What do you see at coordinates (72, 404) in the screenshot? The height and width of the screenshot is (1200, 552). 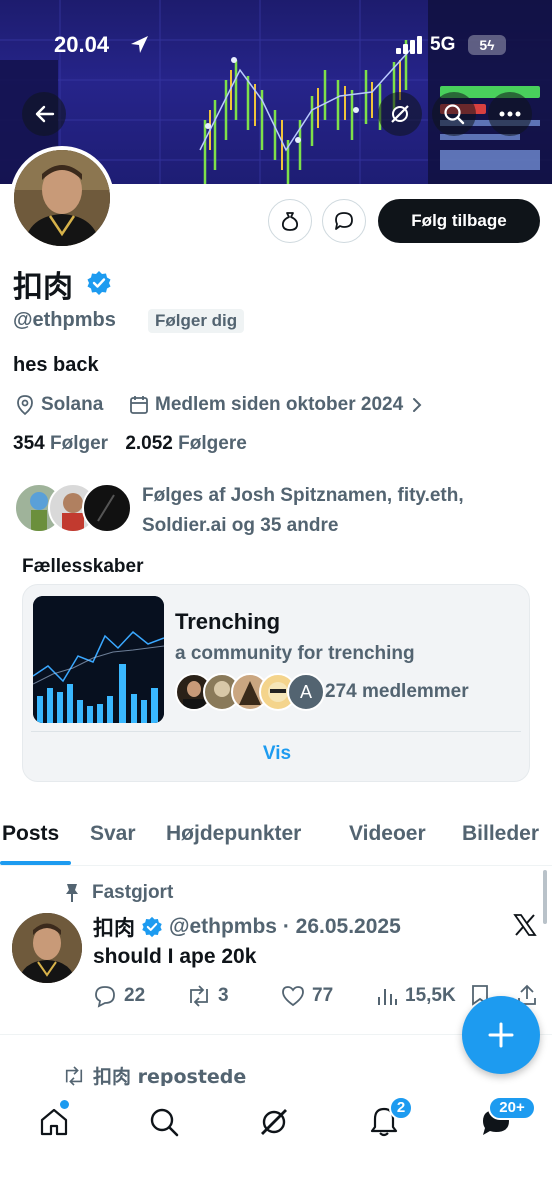 I see `location-text: Solana` at bounding box center [72, 404].